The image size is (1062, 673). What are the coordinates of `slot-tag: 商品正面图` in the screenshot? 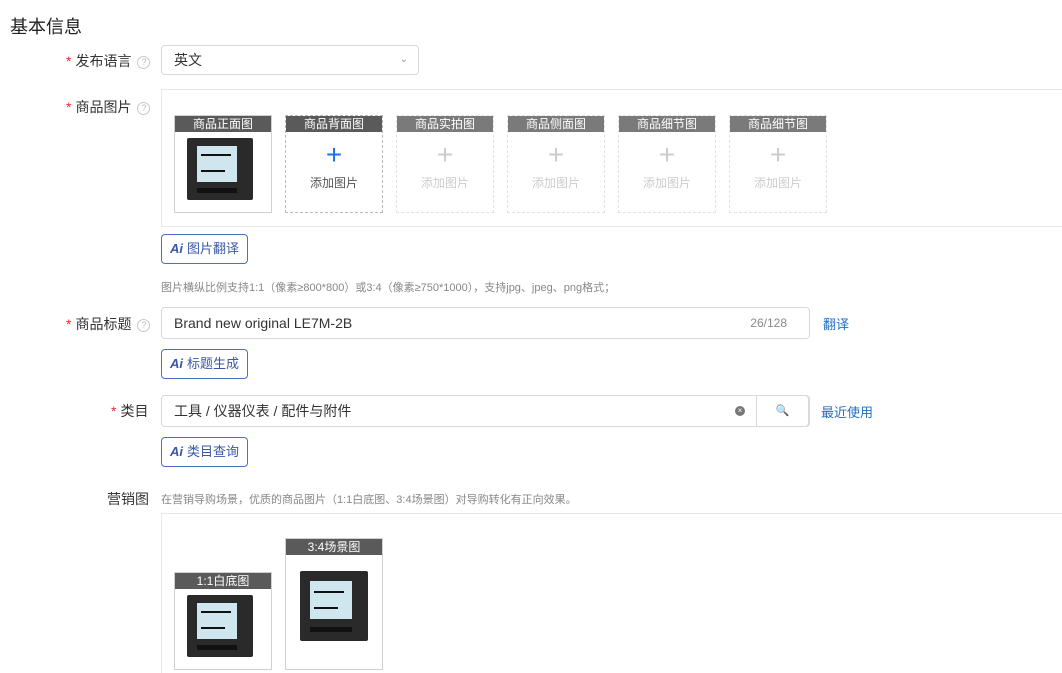 It's located at (223, 124).